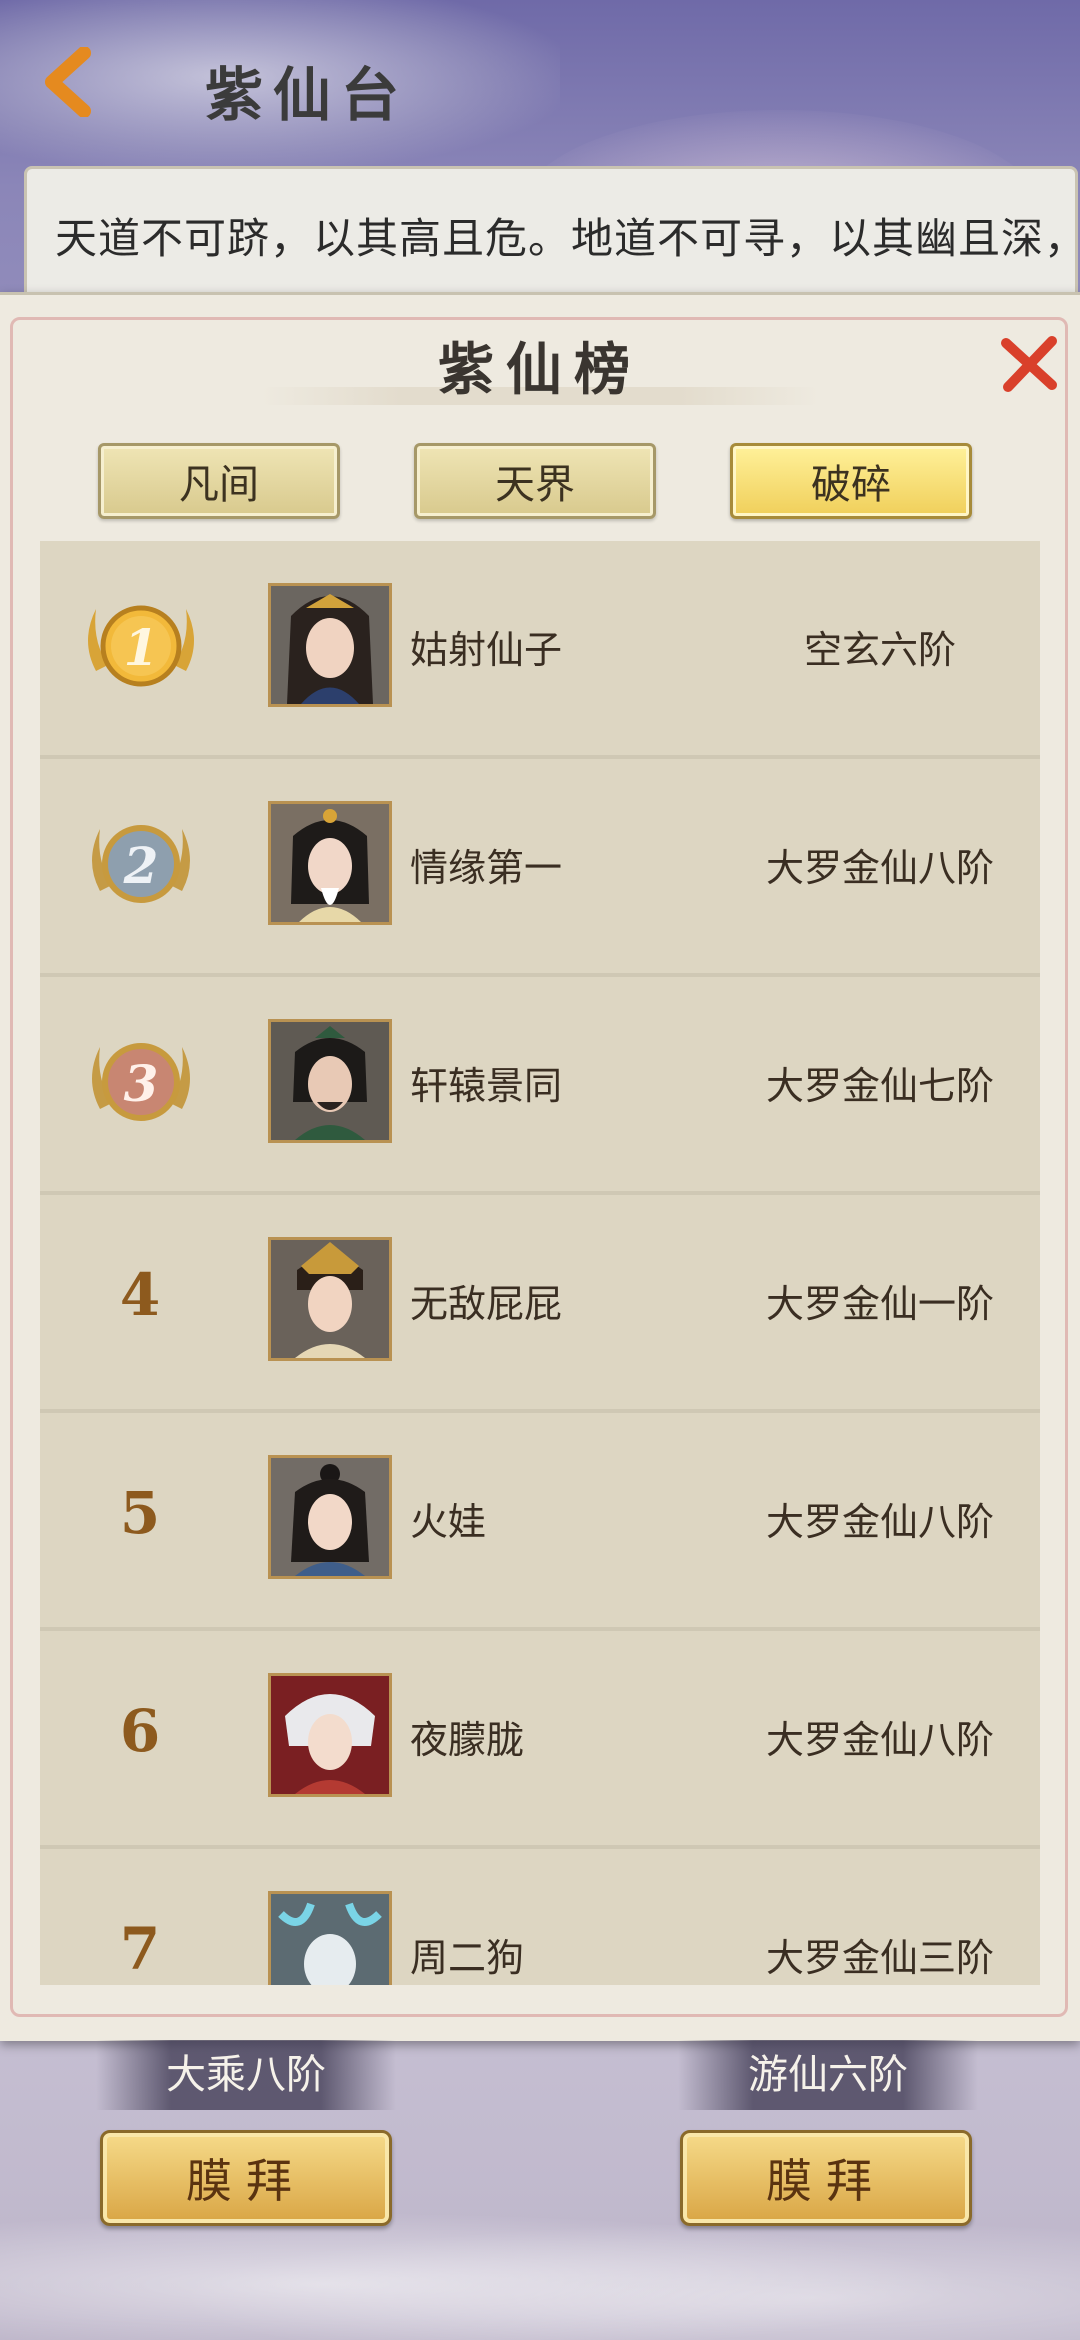  What do you see at coordinates (879, 1304) in the screenshot?
I see `player-realm: 大罗金仙一阶` at bounding box center [879, 1304].